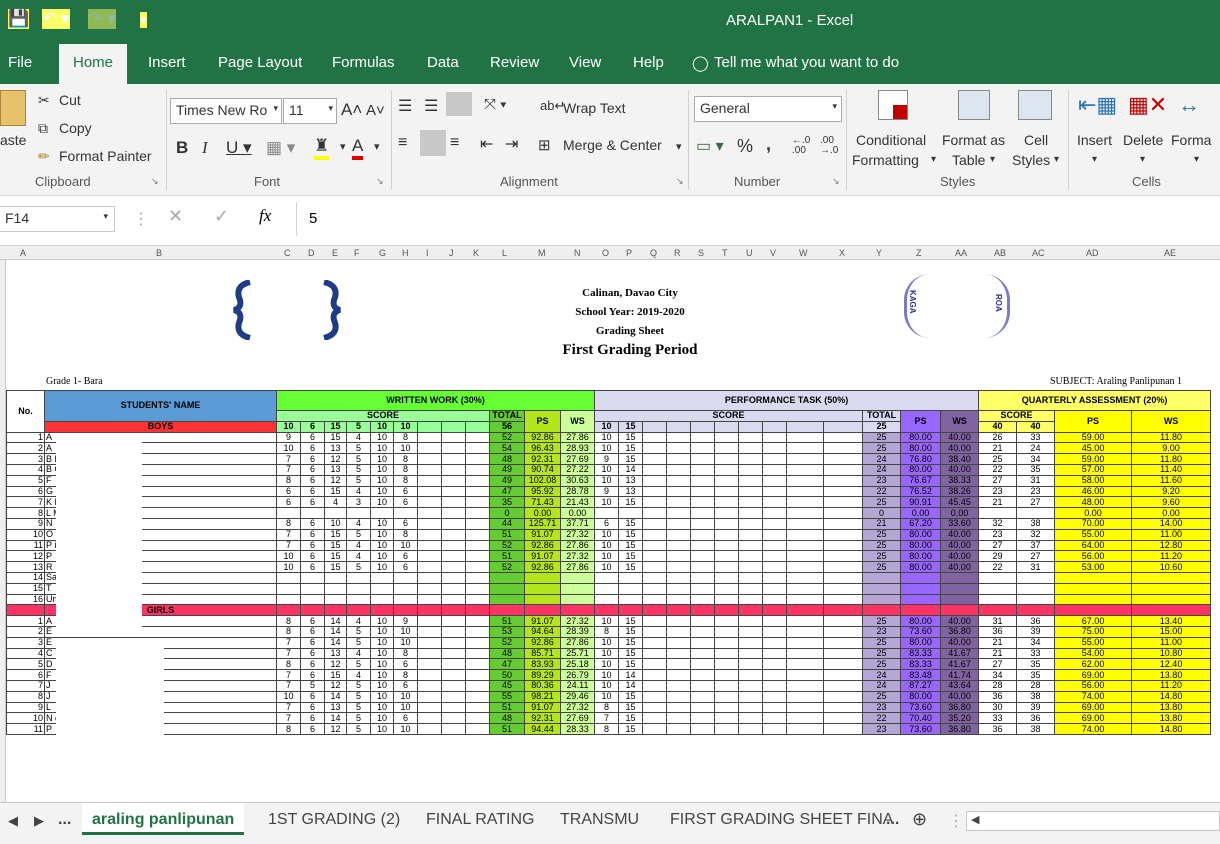  Describe the element at coordinates (998, 664) in the screenshot. I see `qa-score: 27` at that location.